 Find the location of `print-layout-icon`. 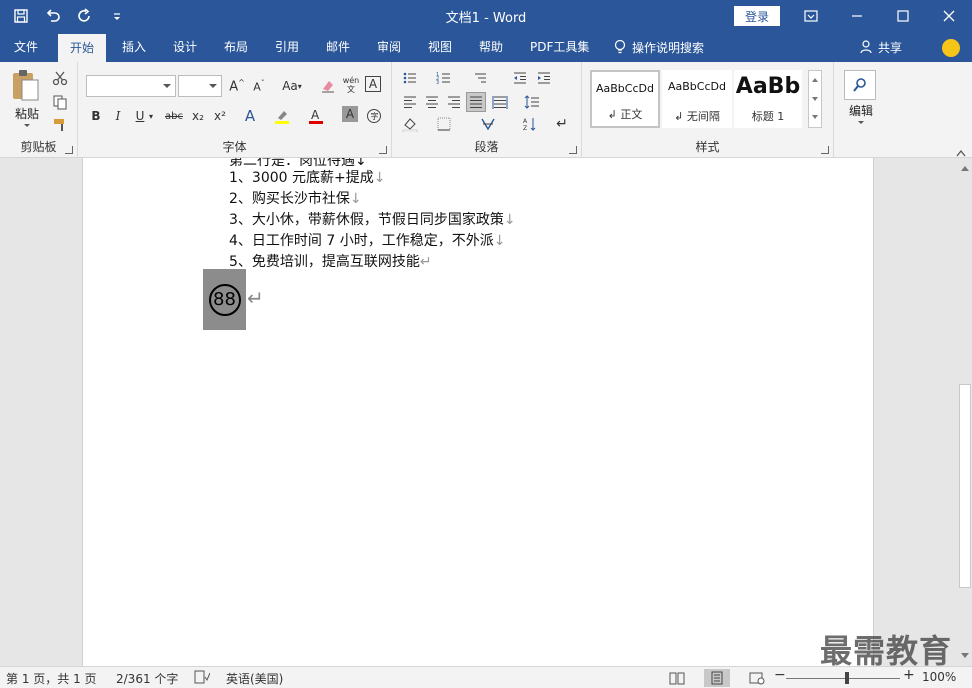

print-layout-icon is located at coordinates (717, 678).